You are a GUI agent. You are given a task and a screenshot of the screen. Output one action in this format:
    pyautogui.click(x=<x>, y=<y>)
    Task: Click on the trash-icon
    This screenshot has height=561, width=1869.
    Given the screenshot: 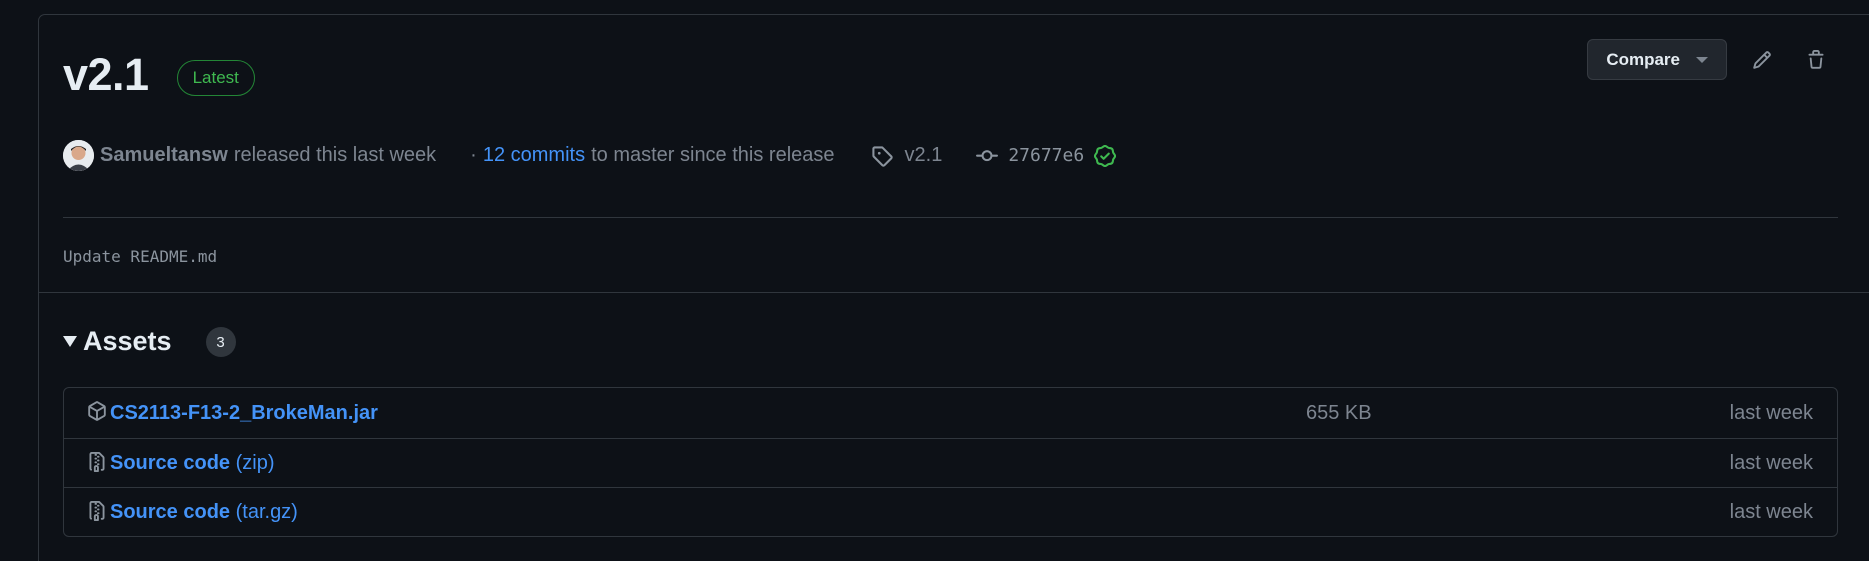 What is the action you would take?
    pyautogui.click(x=1816, y=59)
    